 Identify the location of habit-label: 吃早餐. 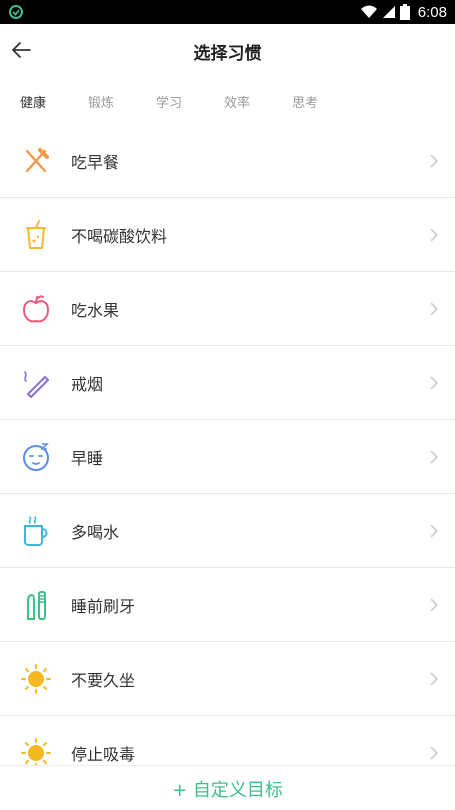
(95, 162).